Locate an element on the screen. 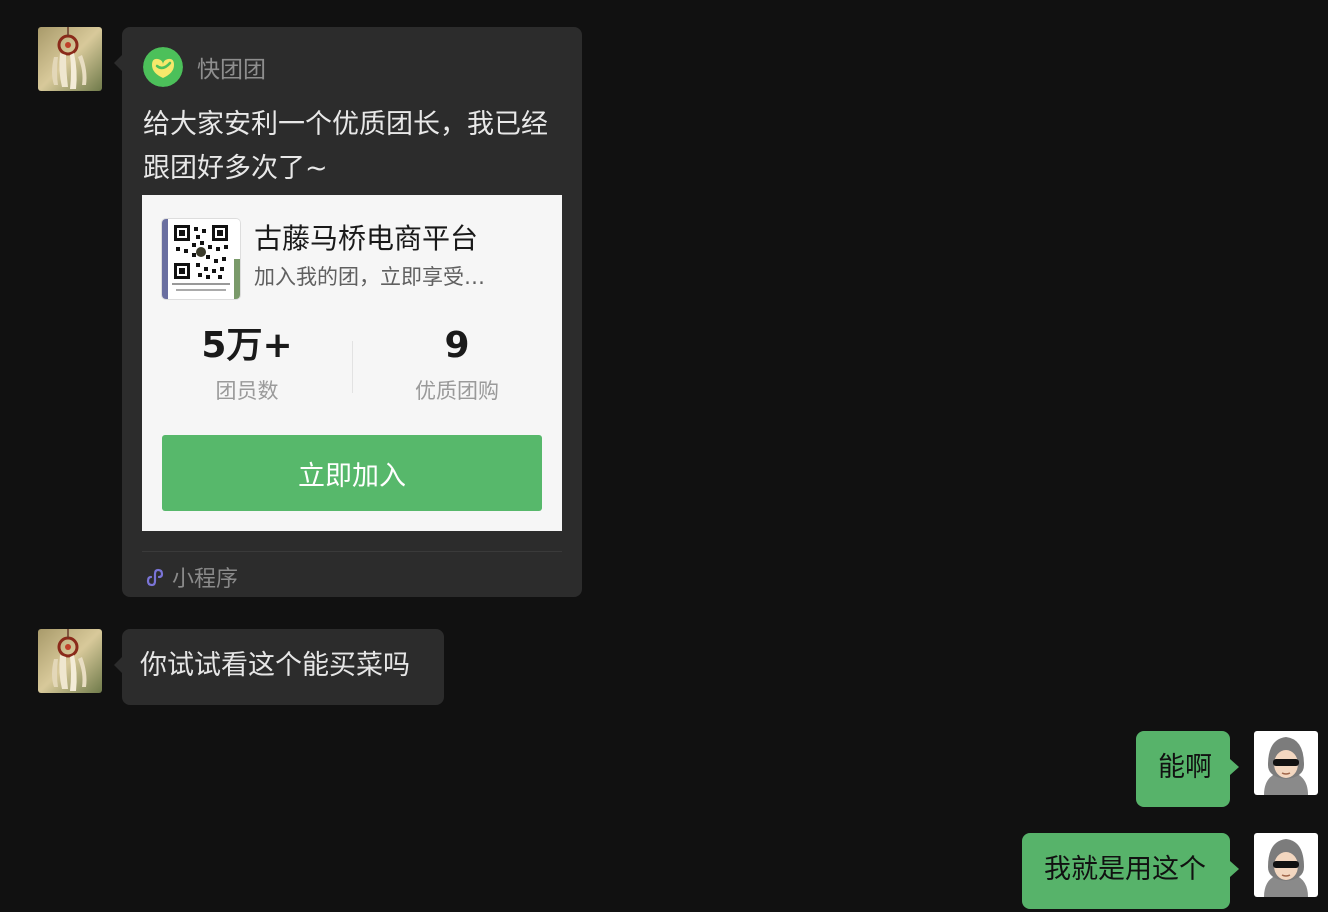 The height and width of the screenshot is (912, 1328). mini-program-header: 快团团 is located at coordinates (204, 67).